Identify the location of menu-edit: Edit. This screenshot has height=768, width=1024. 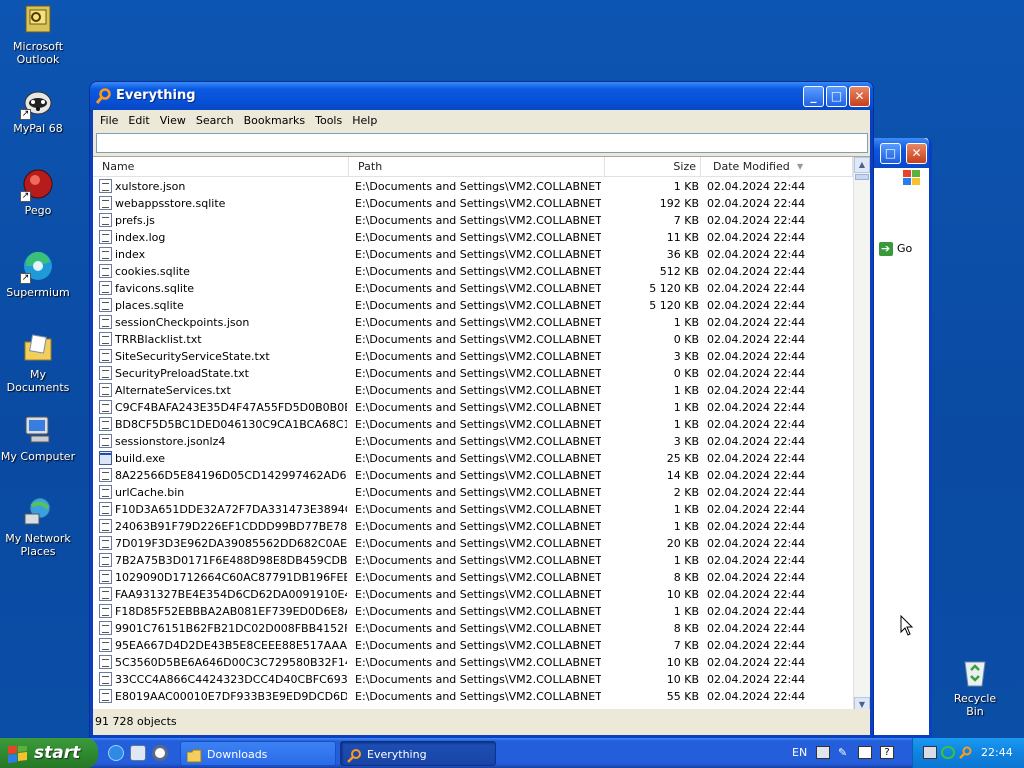
(138, 120).